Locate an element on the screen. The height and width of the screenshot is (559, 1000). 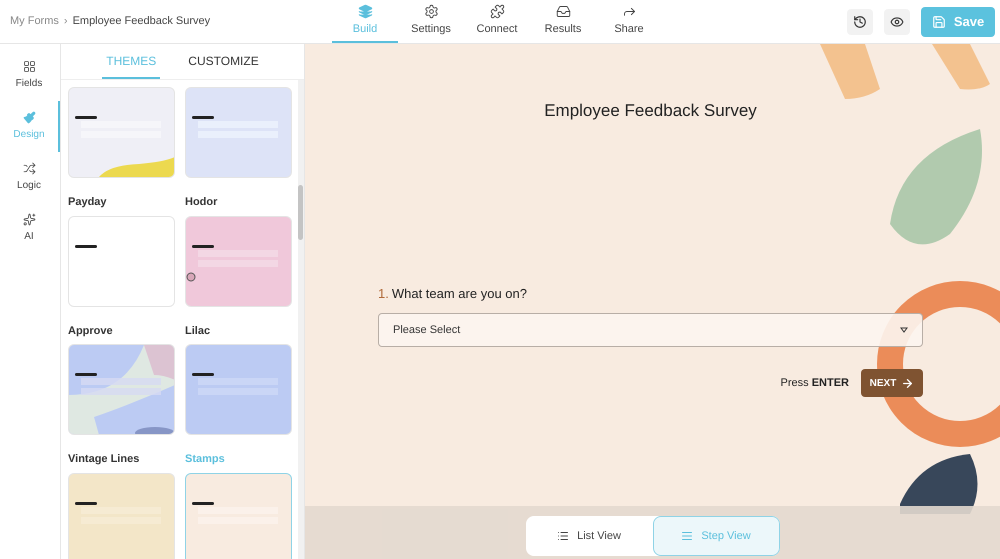
history-button is located at coordinates (860, 21).